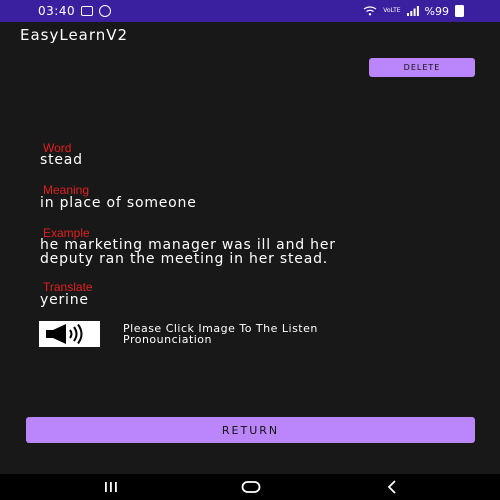 This screenshot has height=500, width=500. I want to click on home-button, so click(251, 487).